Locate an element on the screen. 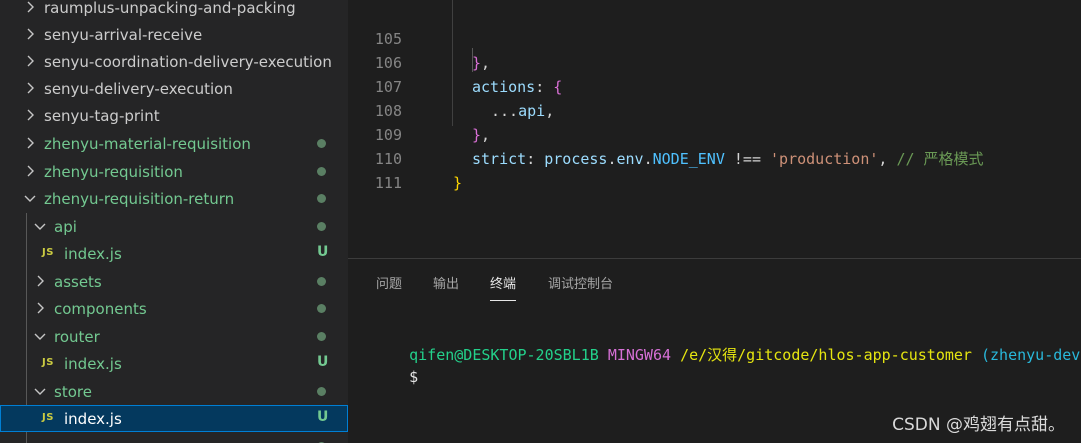  line-number: 111 is located at coordinates (388, 183).